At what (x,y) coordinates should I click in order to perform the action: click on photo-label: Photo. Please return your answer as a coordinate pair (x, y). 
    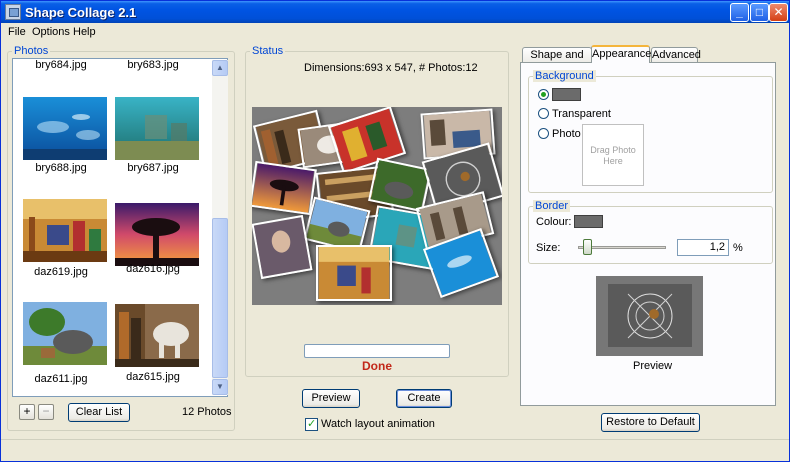
    Looking at the image, I should click on (566, 134).